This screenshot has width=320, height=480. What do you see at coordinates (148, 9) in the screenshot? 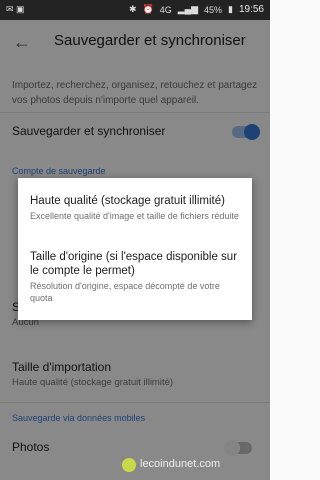
I see `alarm-icon: ⏰` at bounding box center [148, 9].